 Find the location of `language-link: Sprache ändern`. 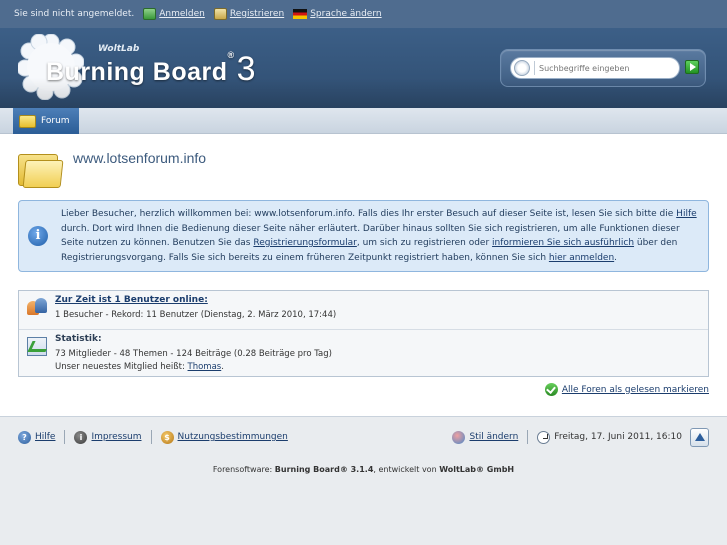

language-link: Sprache ändern is located at coordinates (337, 14).